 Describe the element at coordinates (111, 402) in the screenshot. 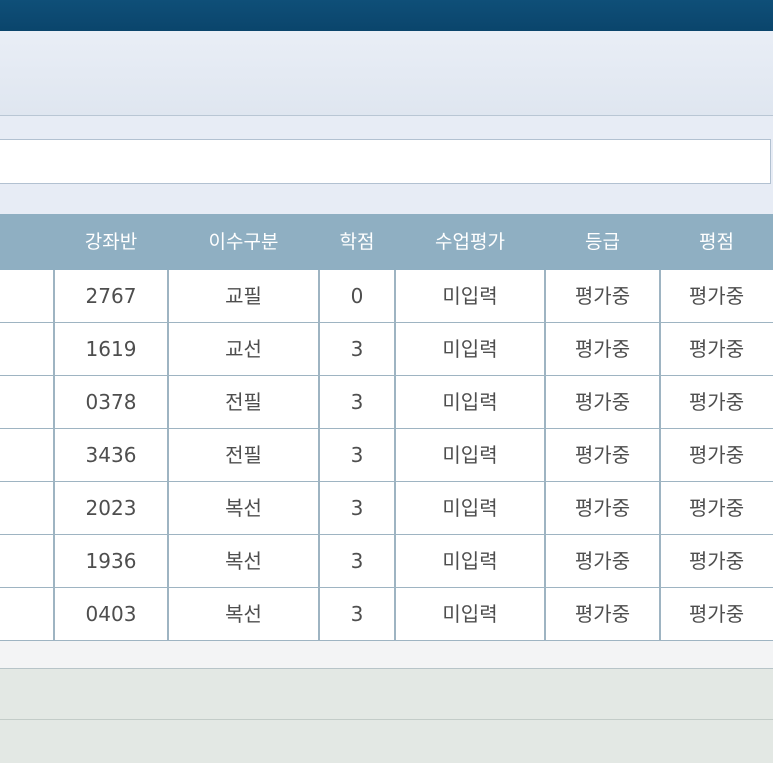

I see `section-cell: 0378` at that location.